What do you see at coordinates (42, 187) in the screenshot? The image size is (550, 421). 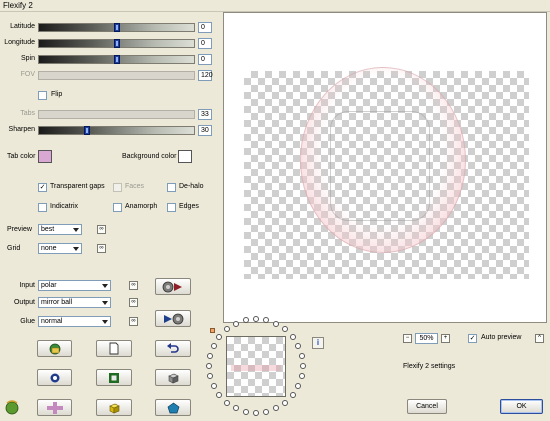 I see `transparent-gaps-checkbox: ✓` at bounding box center [42, 187].